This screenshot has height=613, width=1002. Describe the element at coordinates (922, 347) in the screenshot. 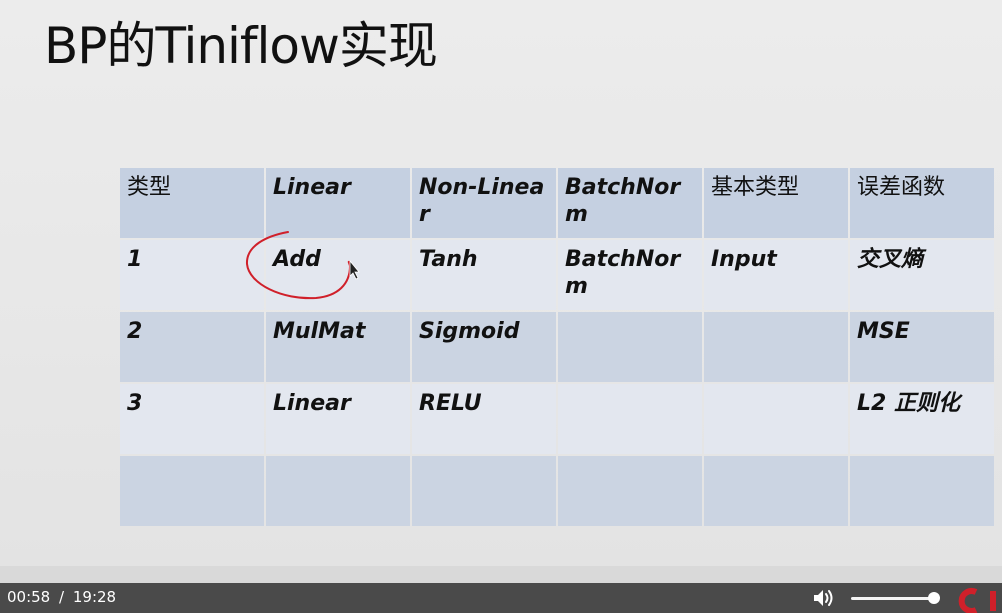

I see `table-cell: MSE` at that location.